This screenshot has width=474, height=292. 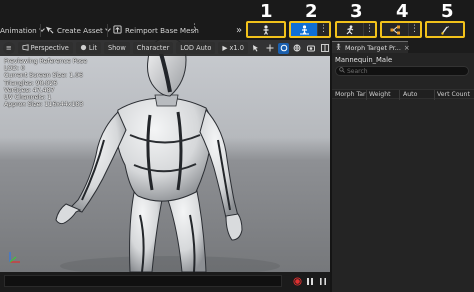 I want to click on expand-toolbar-button: », so click(x=239, y=30).